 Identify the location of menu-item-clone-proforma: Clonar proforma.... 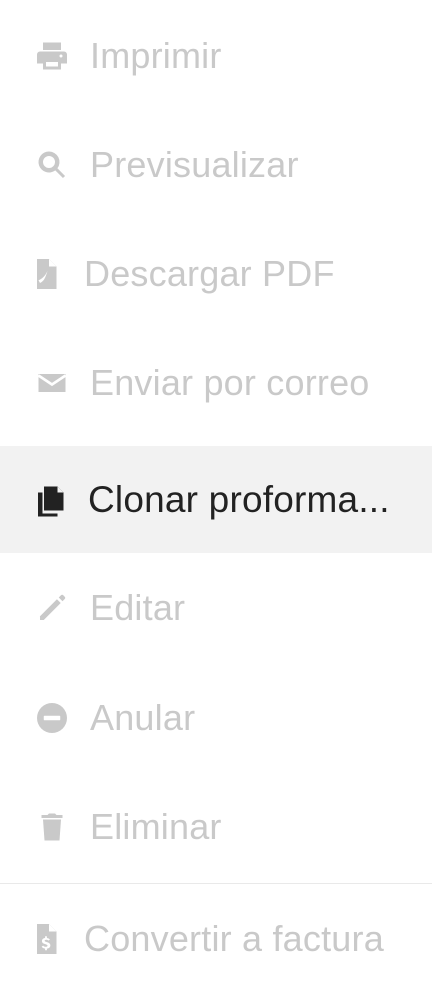
(216, 499).